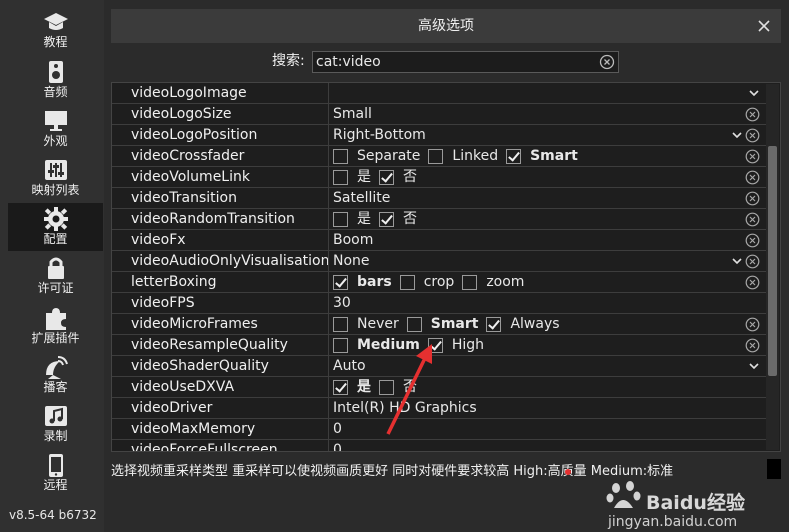 Image resolution: width=789 pixels, height=532 pixels. I want to click on option-choice: Never, so click(366, 324).